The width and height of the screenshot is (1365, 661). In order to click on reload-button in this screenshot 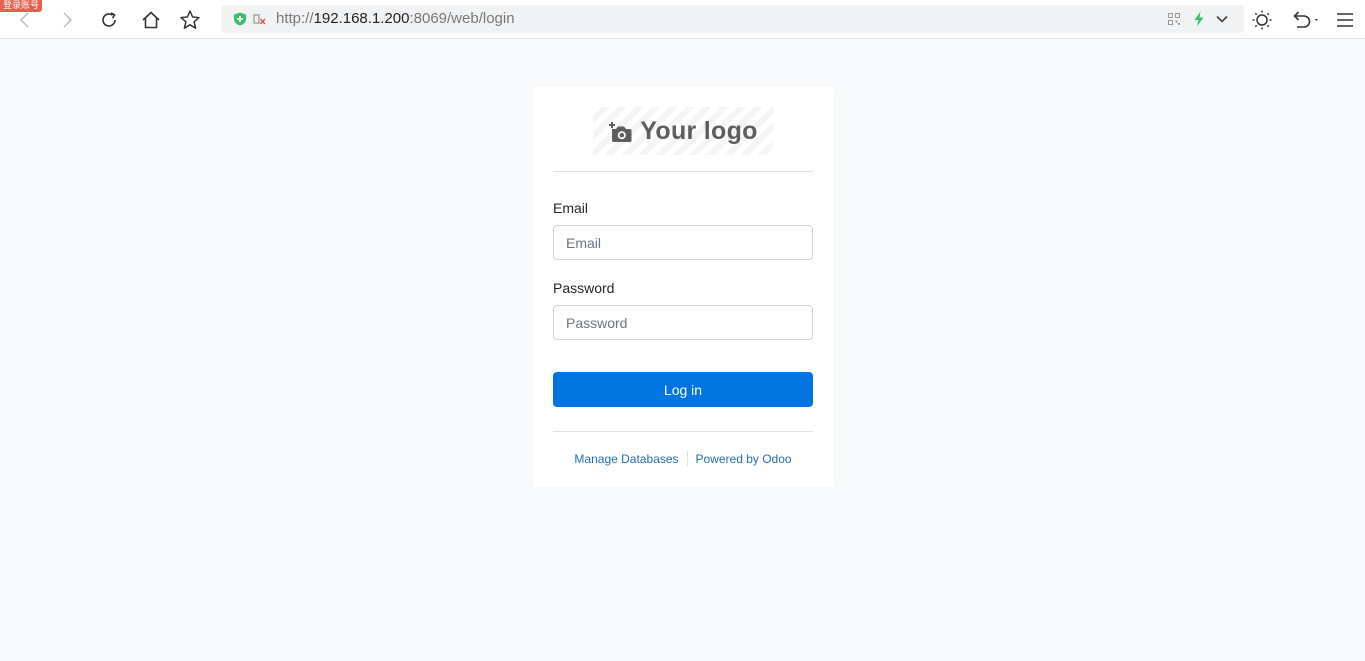, I will do `click(109, 20)`.